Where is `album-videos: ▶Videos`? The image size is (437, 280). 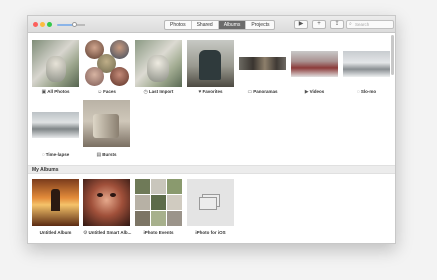
album-videos: ▶Videos is located at coordinates (314, 69).